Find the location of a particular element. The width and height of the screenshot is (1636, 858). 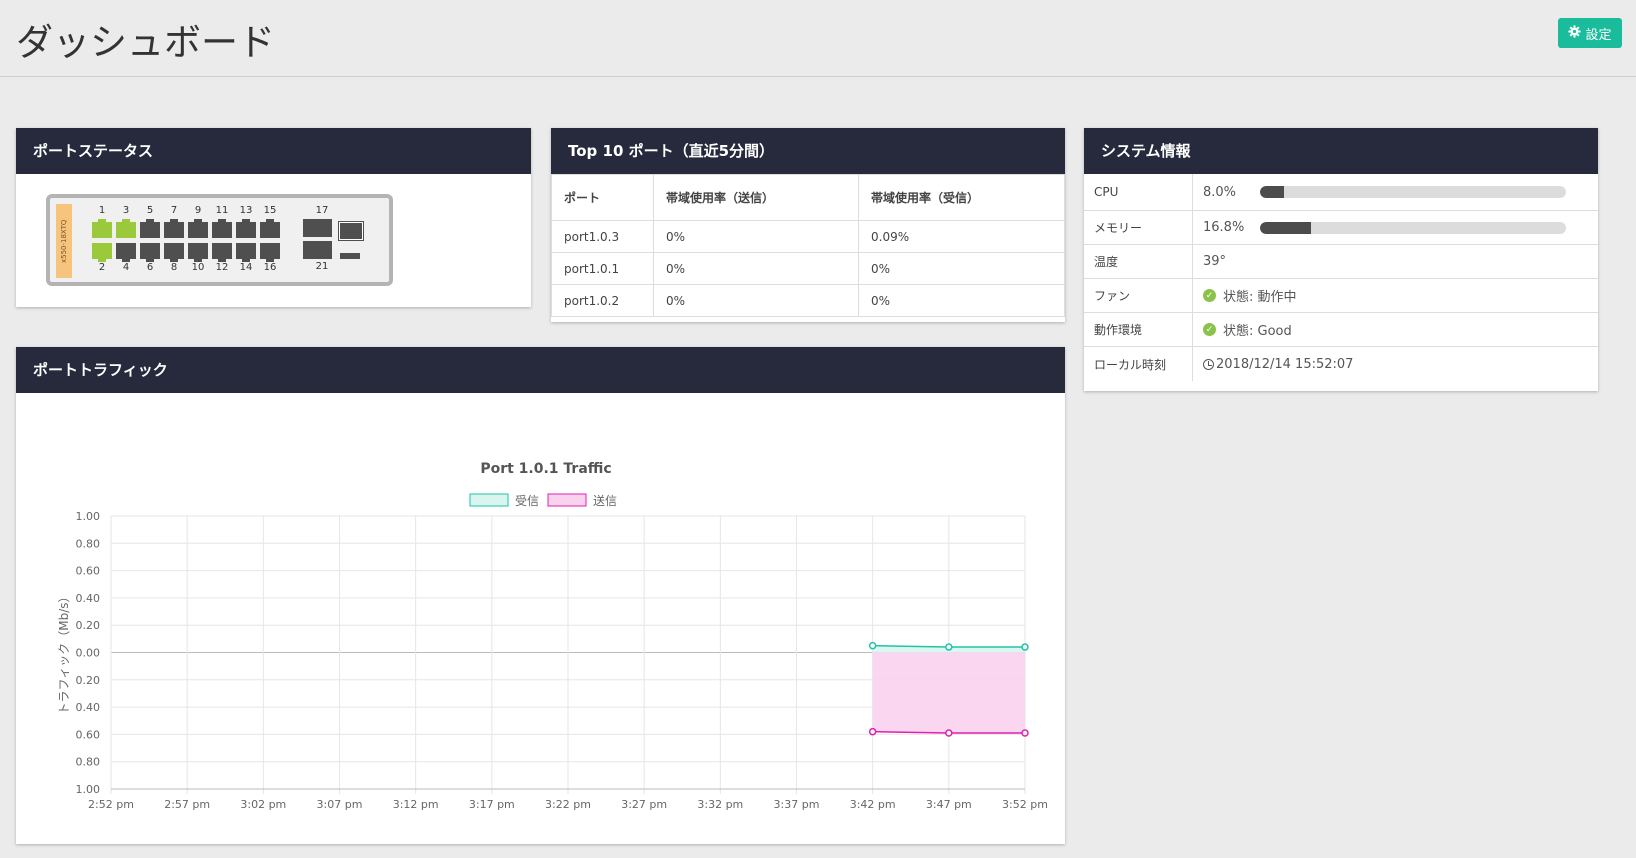

temperature-label: 温度 is located at coordinates (1138, 261).